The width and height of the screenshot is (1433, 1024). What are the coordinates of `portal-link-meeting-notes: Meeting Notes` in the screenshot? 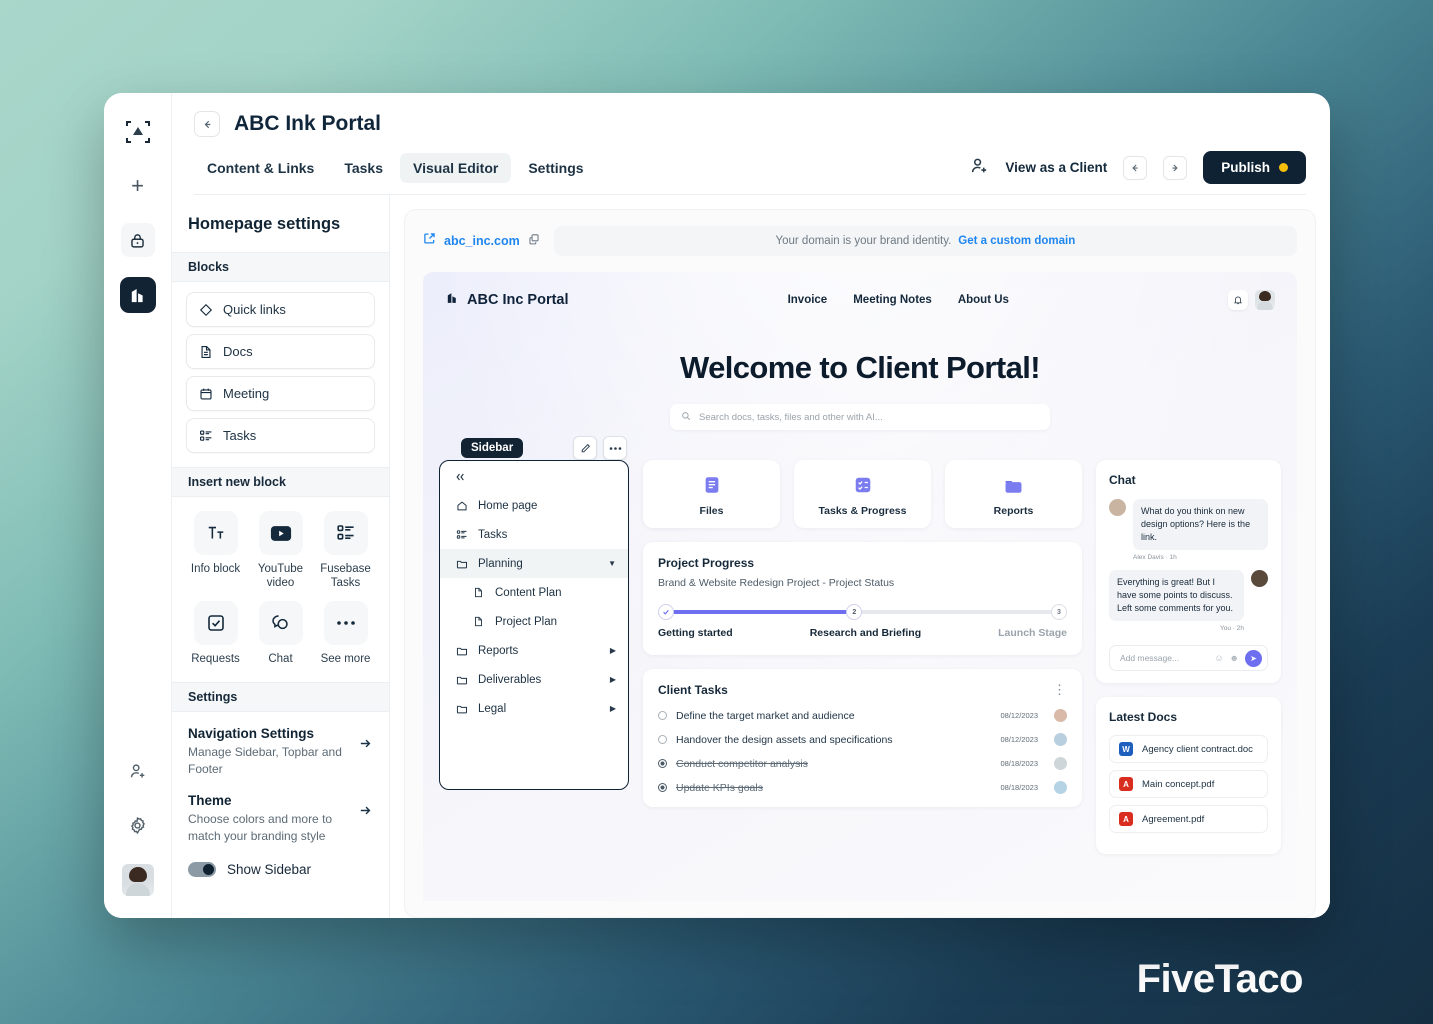 It's located at (892, 300).